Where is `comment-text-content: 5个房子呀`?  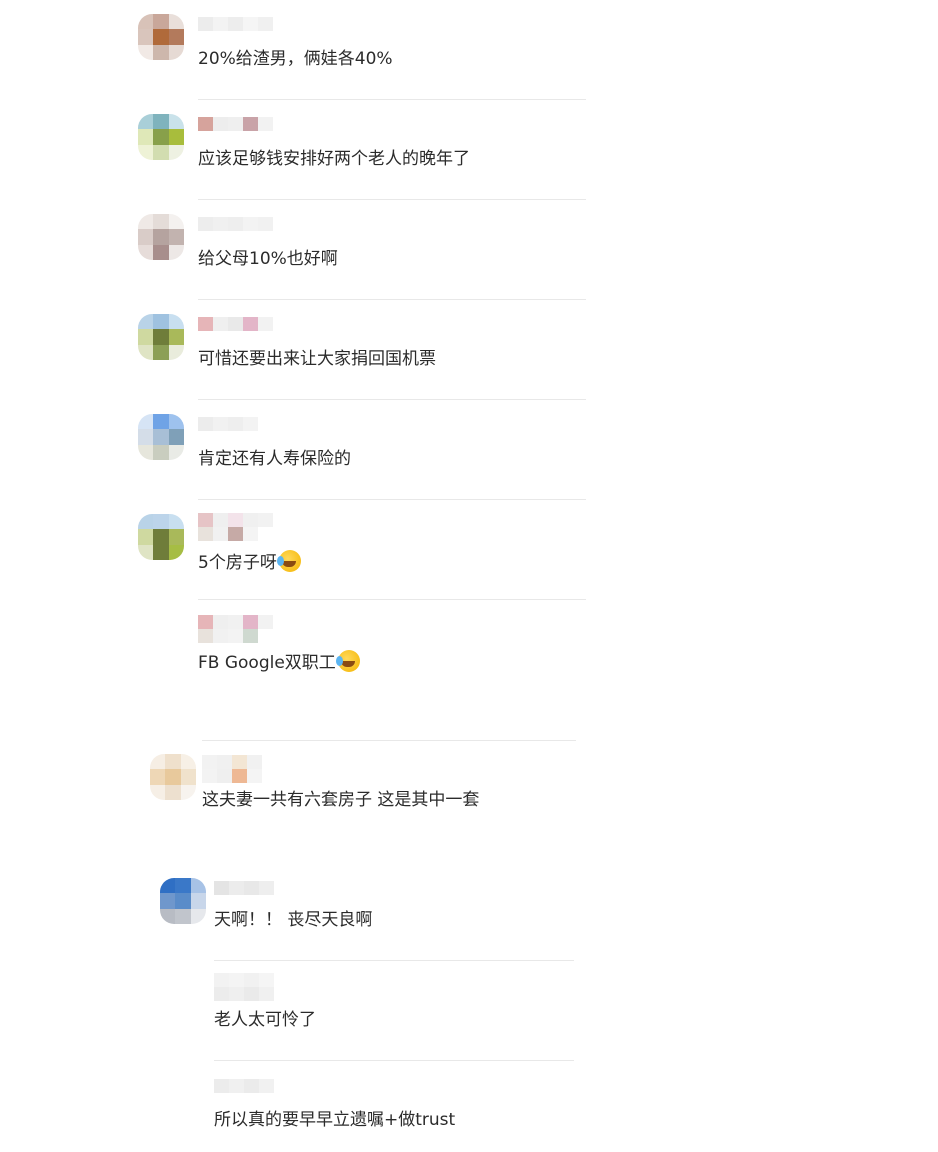 comment-text-content: 5个房子呀 is located at coordinates (237, 563).